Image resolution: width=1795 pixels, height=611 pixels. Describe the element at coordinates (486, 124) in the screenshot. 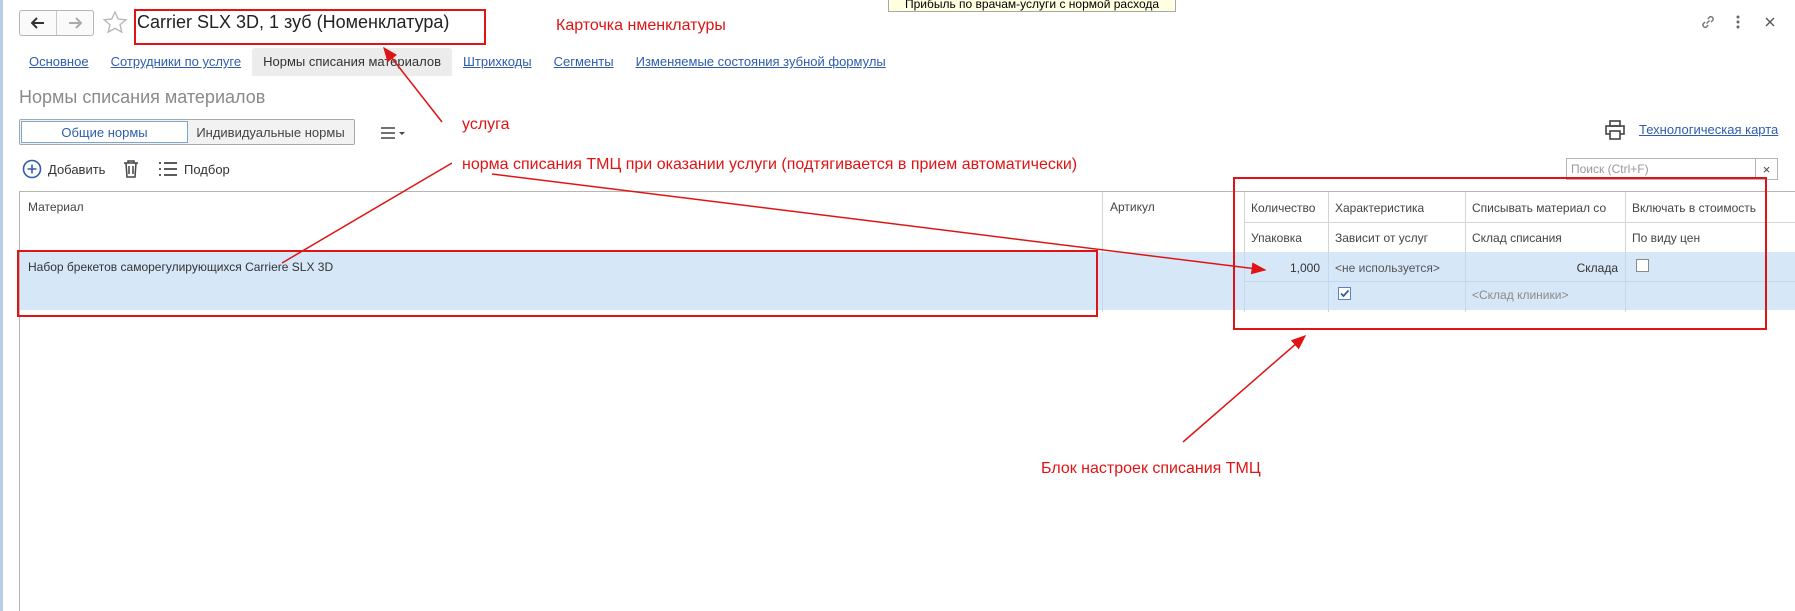

I see `annotation-service: услуга` at that location.